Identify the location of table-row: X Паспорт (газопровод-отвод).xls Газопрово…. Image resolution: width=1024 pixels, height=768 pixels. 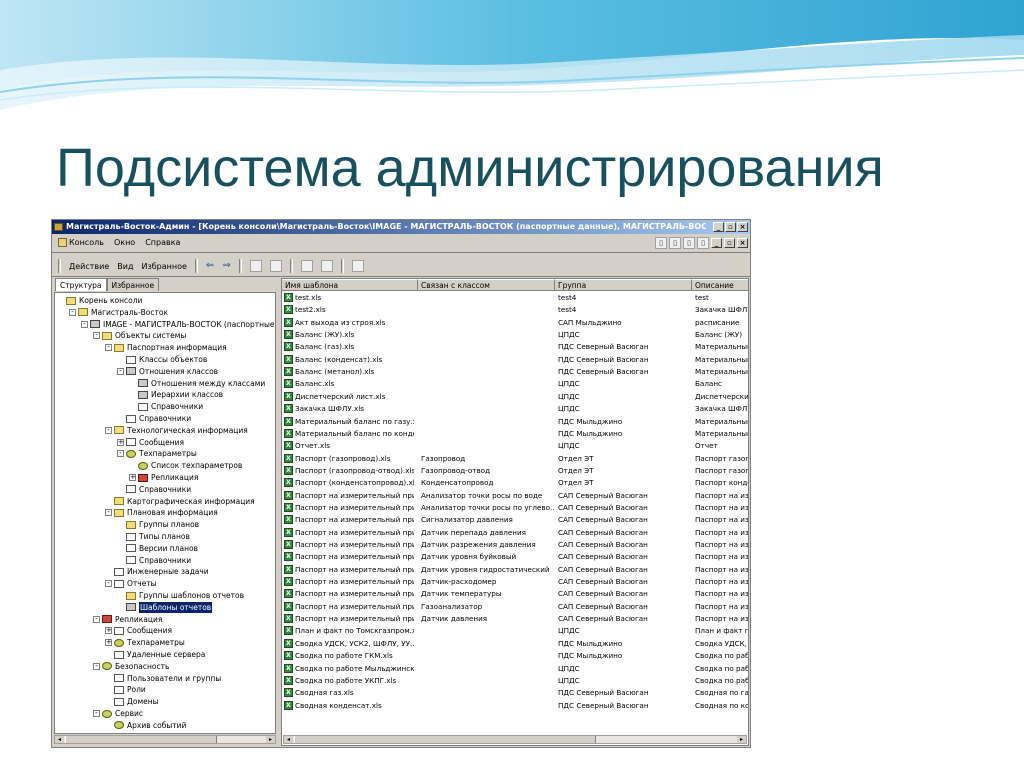
(515, 471).